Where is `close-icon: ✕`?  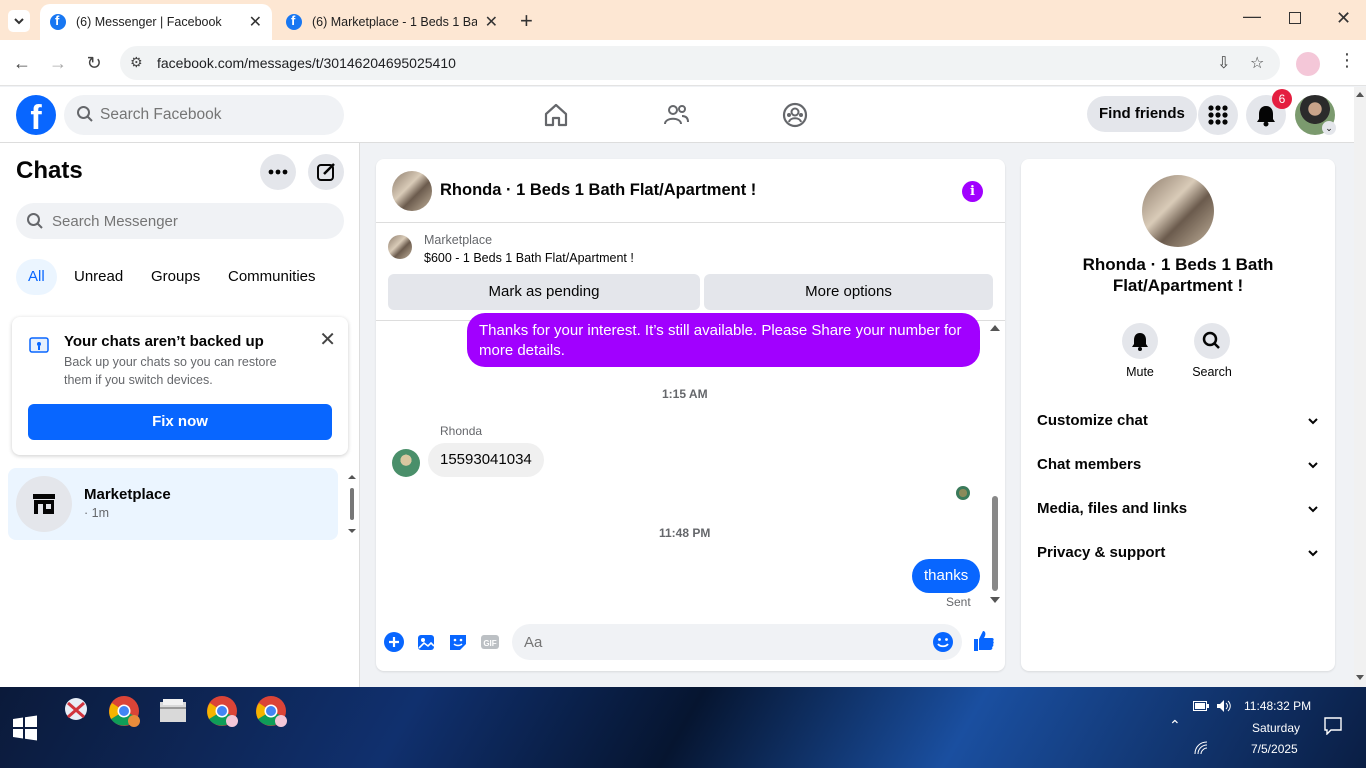 close-icon: ✕ is located at coordinates (327, 339).